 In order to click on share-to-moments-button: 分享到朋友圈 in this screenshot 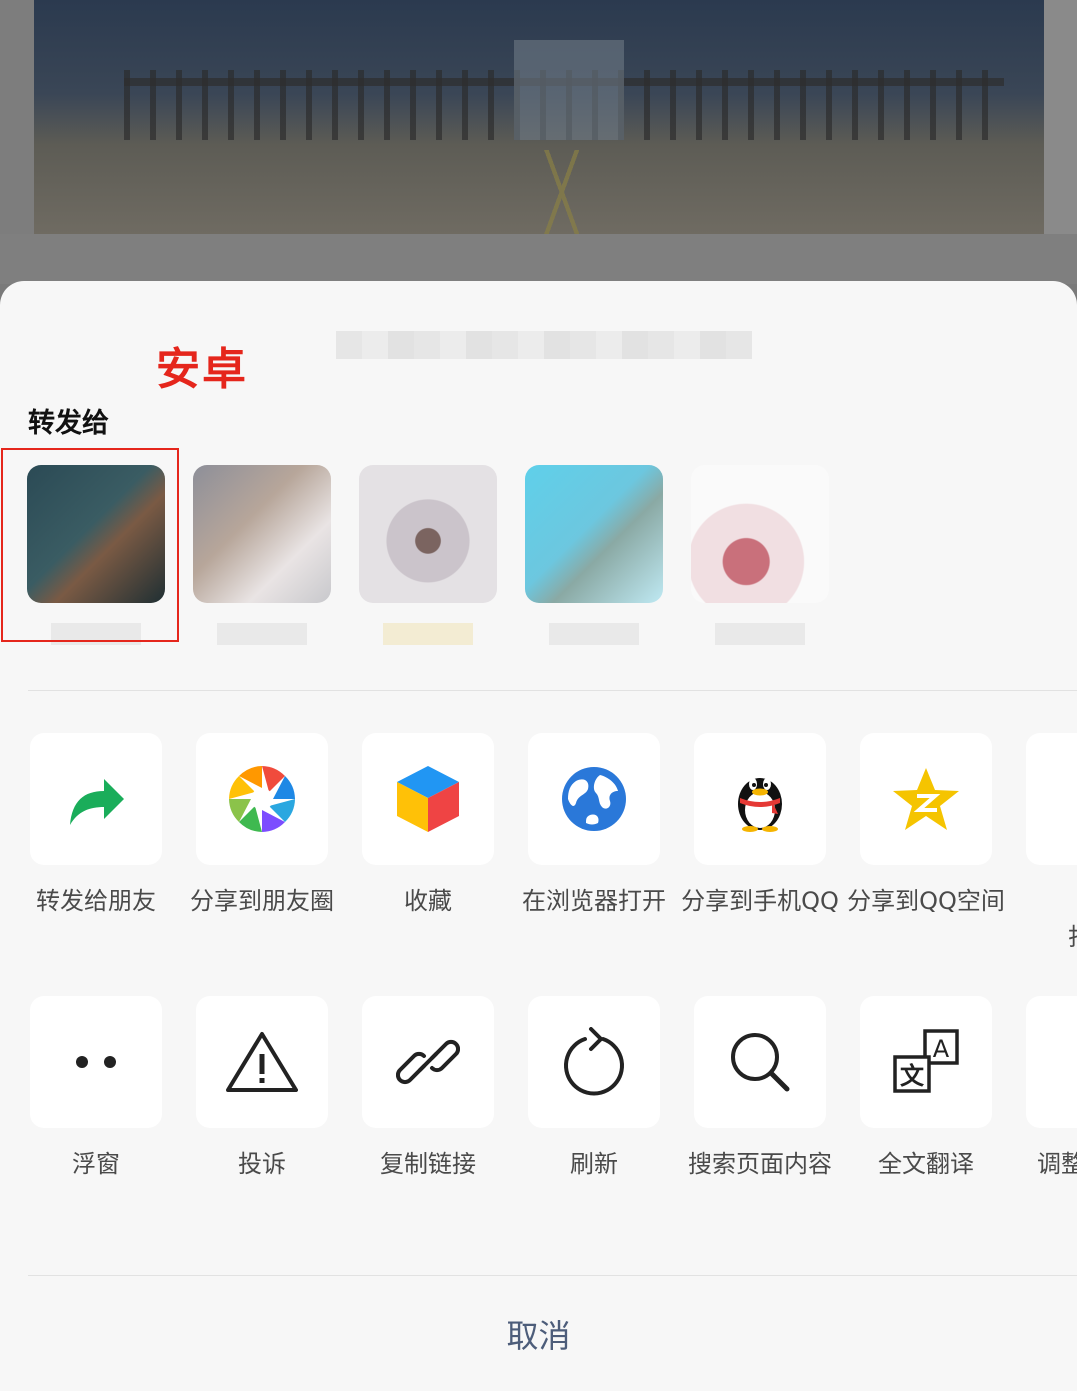, I will do `click(262, 826)`.